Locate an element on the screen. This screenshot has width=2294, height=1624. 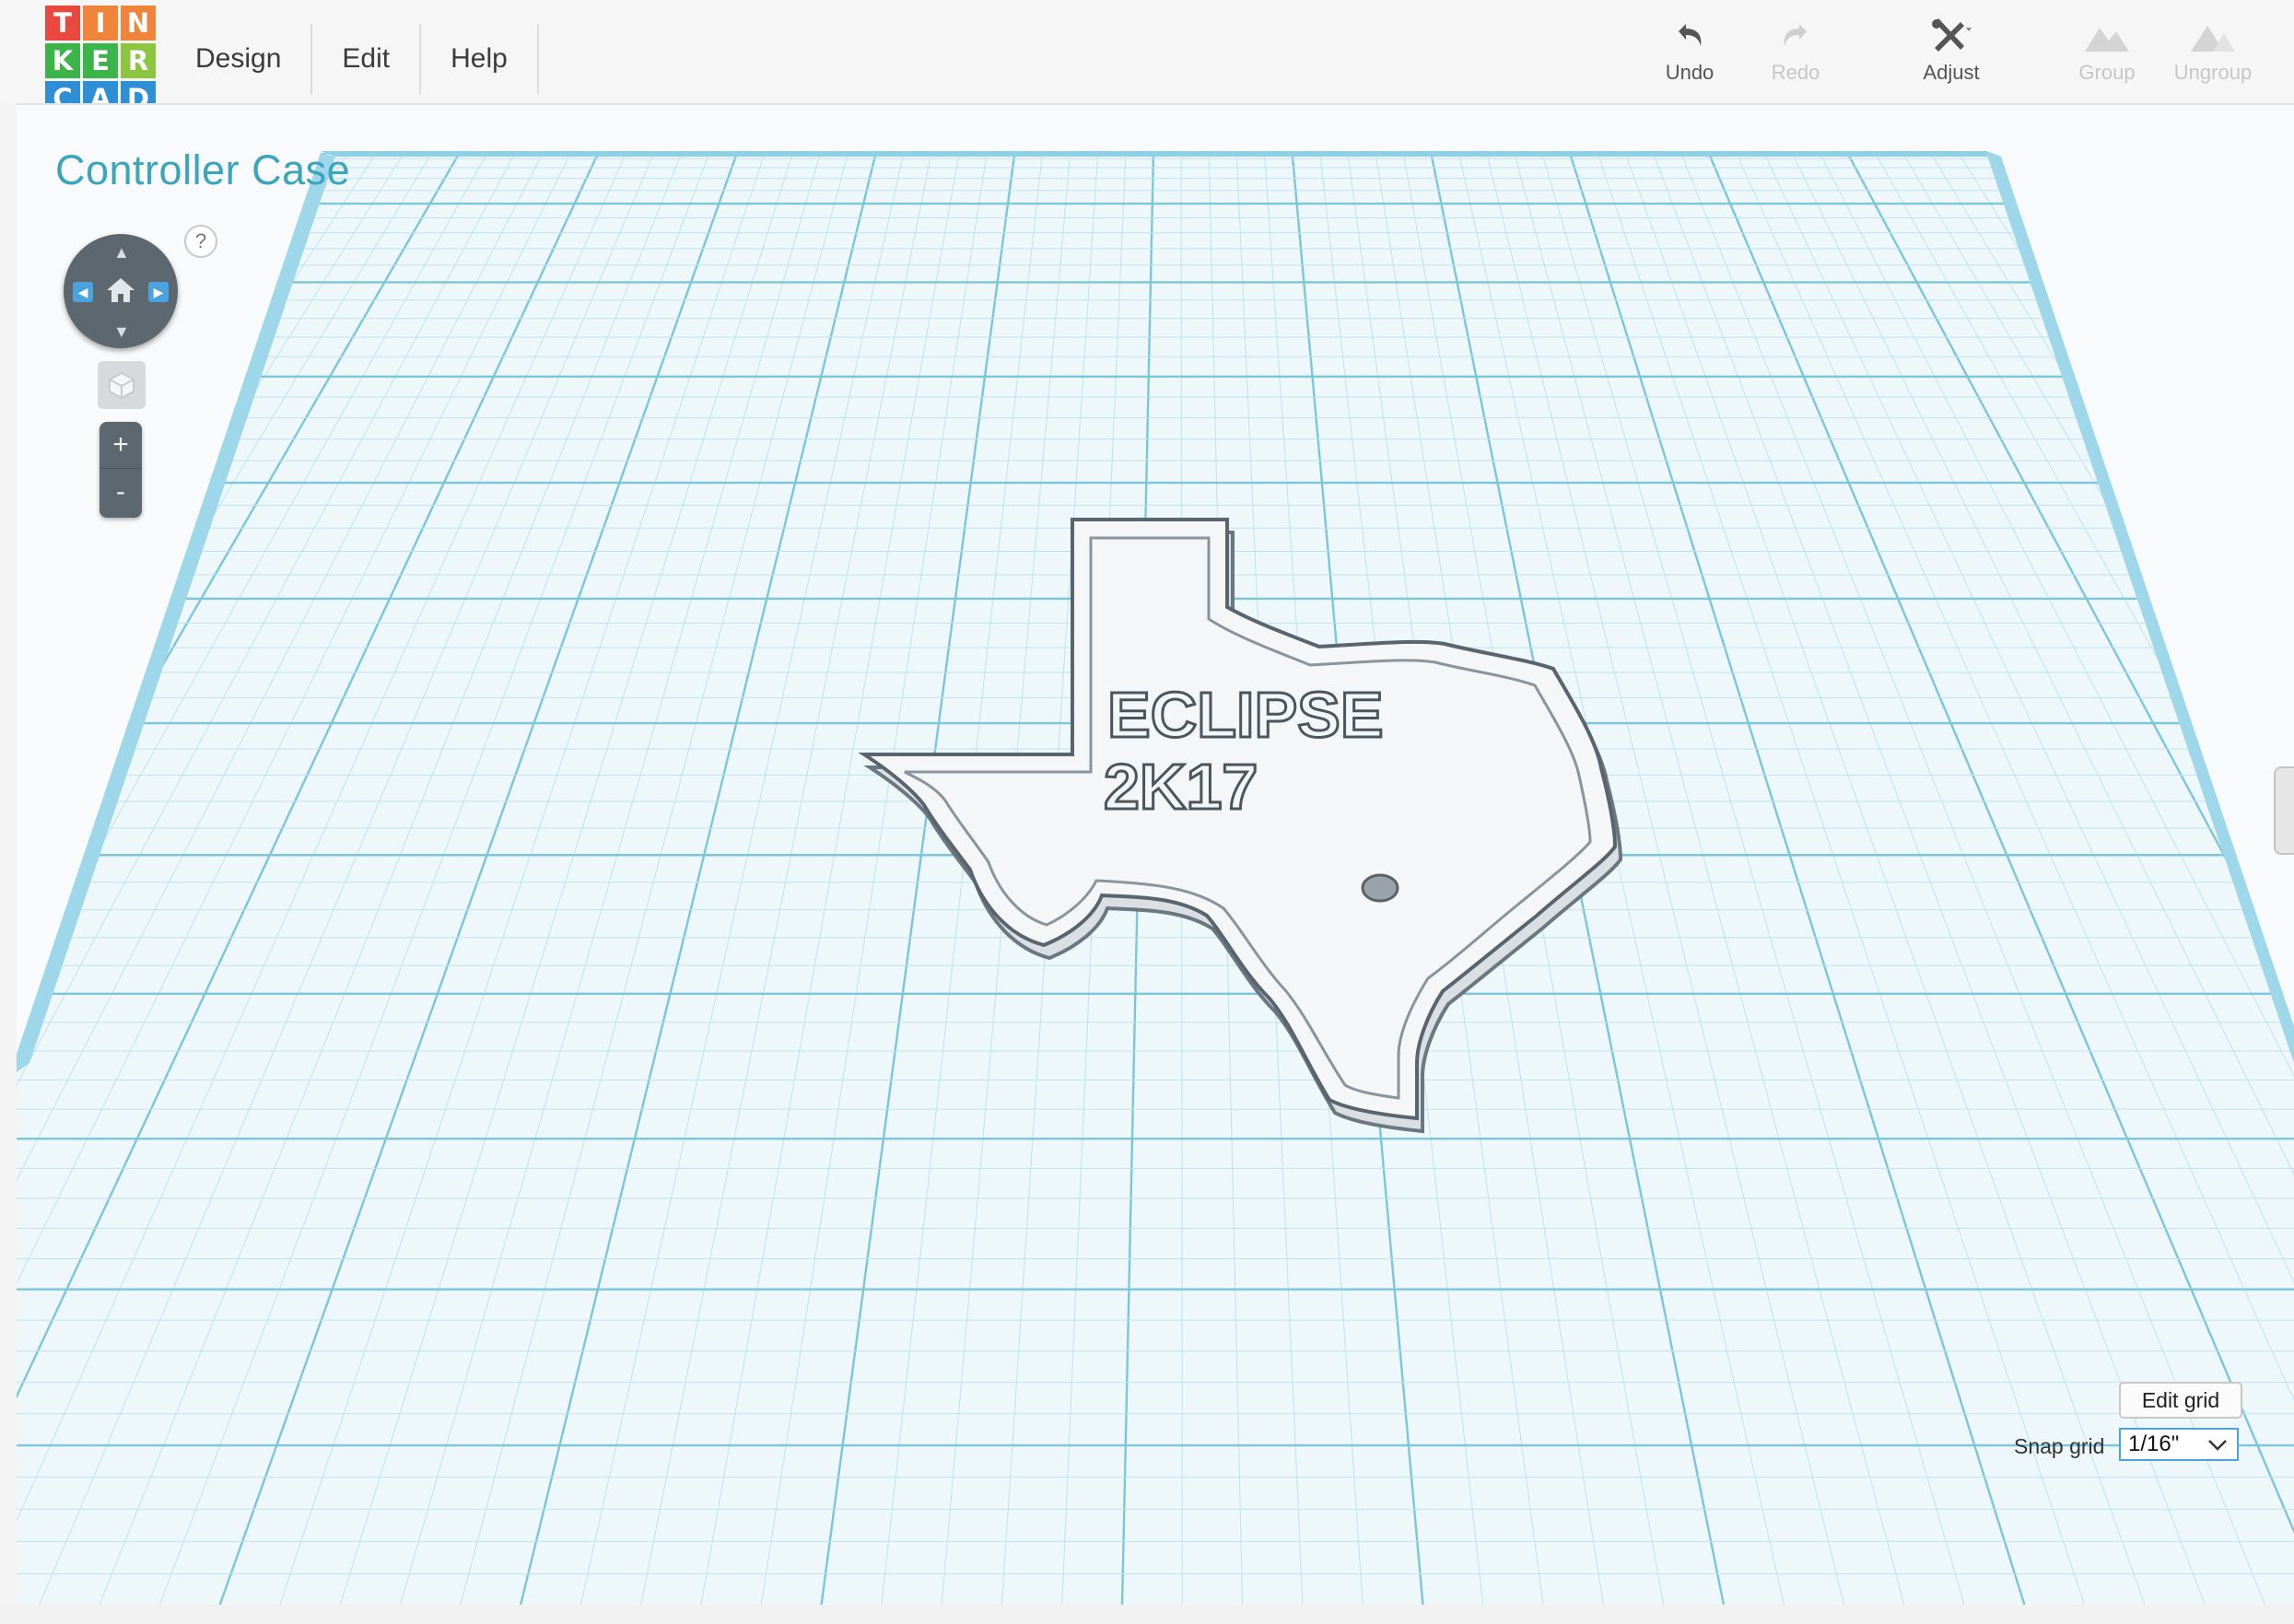
group-button: Group is located at coordinates (2107, 51).